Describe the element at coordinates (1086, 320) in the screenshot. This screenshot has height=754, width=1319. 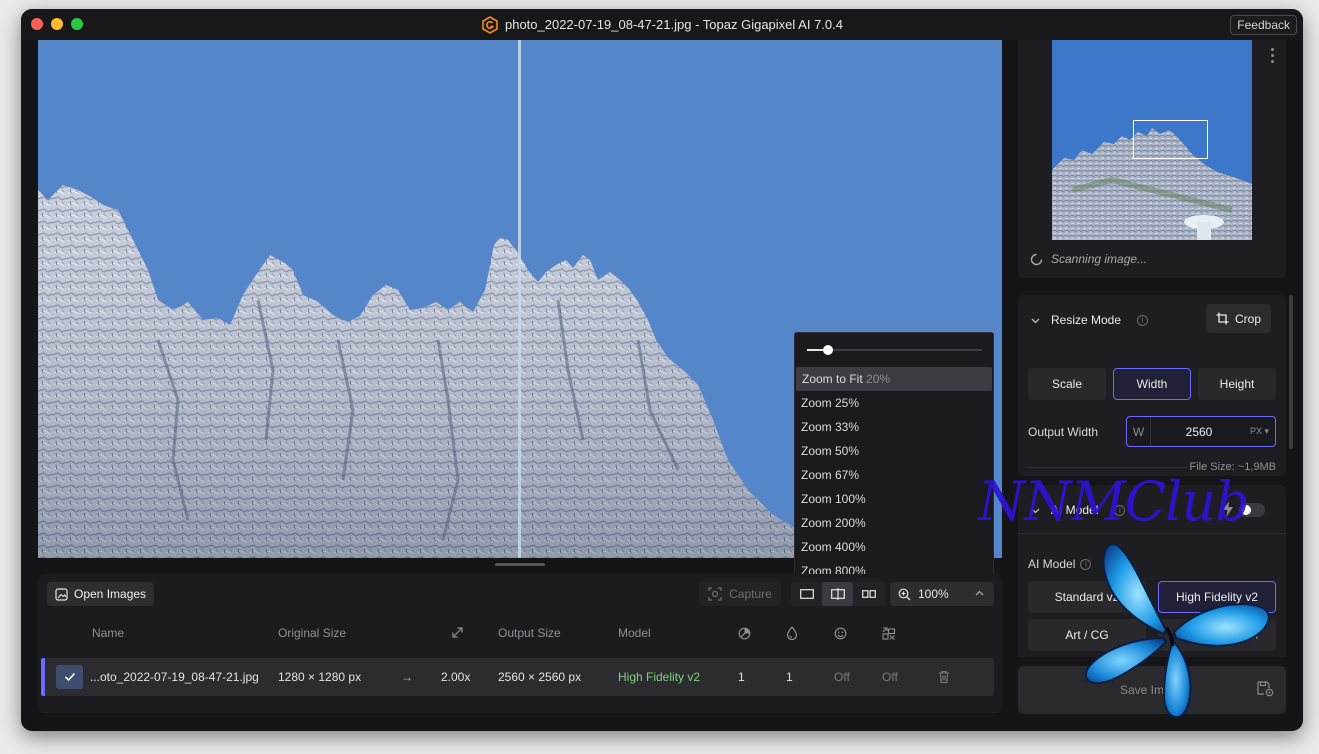
I see `resize-mode-title: Resize Mode` at that location.